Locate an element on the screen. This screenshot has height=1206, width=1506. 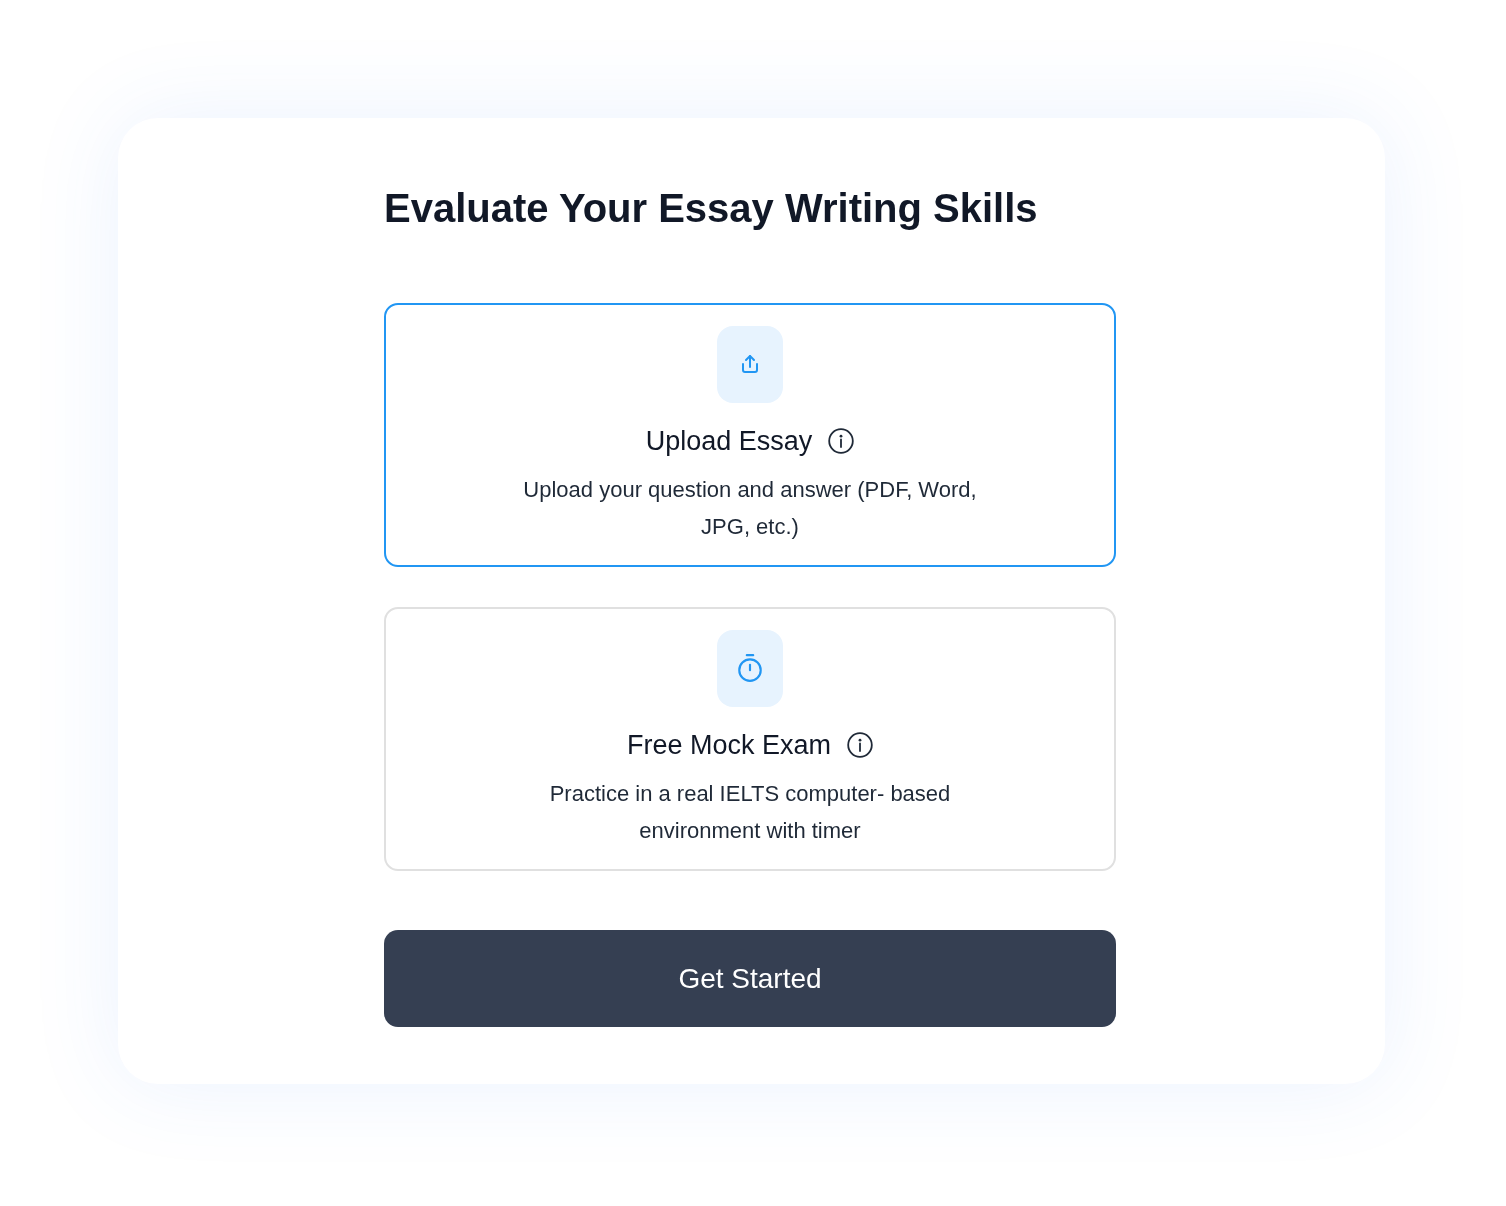
option-description: Upload your question and answer (PDF, Word, JPG, etc.) is located at coordinates (750, 508).